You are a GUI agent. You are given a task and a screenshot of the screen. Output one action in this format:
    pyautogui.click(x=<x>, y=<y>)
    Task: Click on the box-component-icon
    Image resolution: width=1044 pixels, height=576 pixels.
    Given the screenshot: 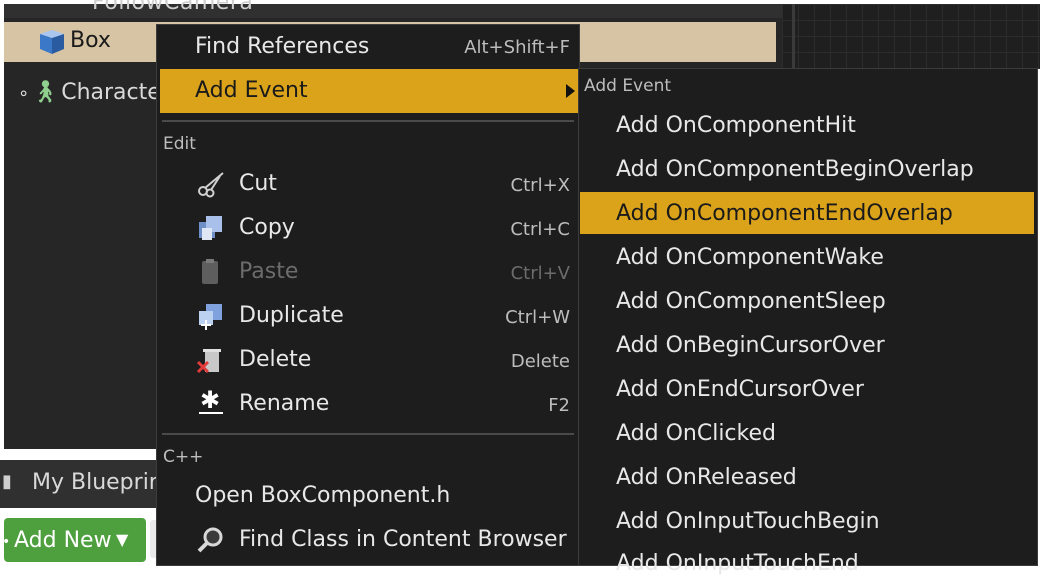 What is the action you would take?
    pyautogui.click(x=52, y=42)
    